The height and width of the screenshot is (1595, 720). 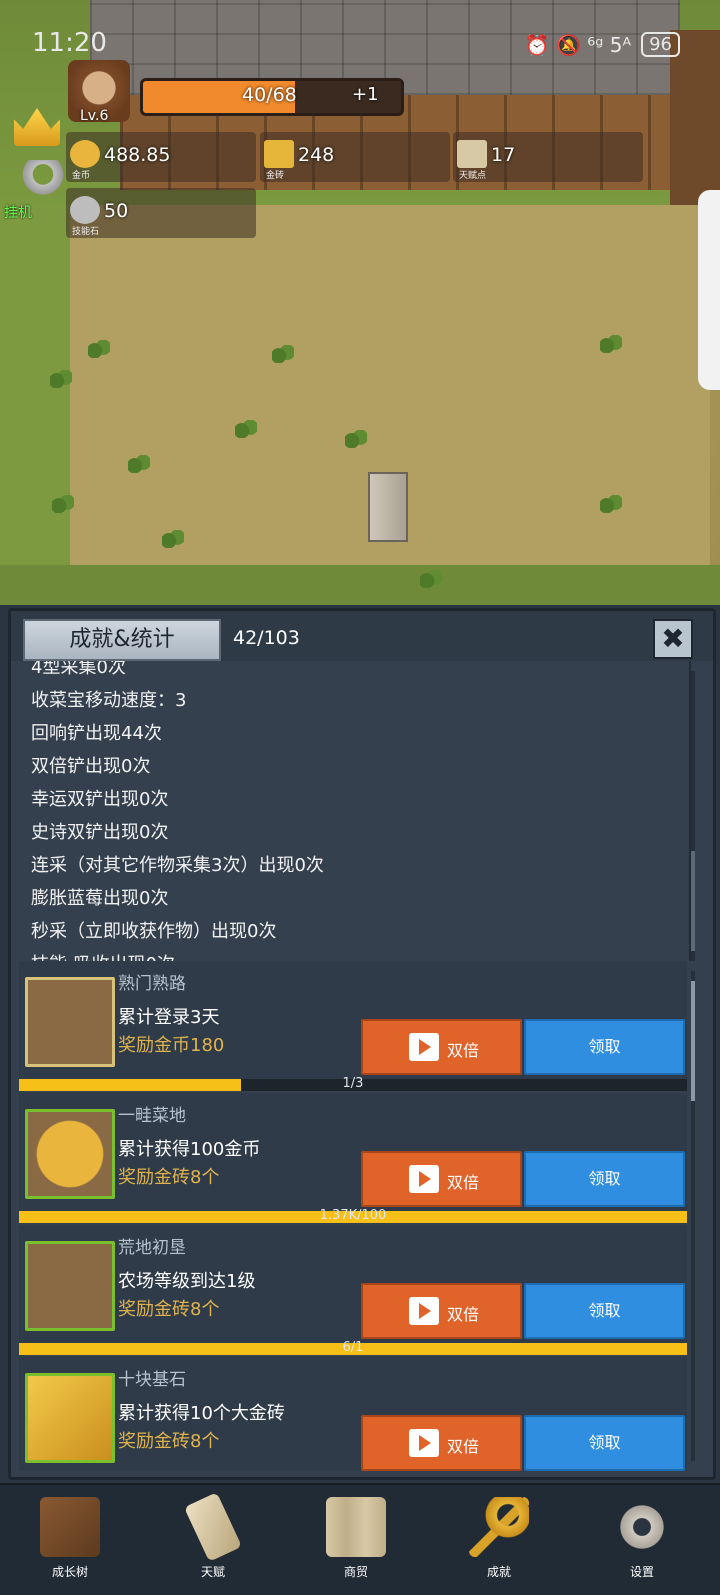 I want to click on talent-point-value: 17, so click(x=503, y=155).